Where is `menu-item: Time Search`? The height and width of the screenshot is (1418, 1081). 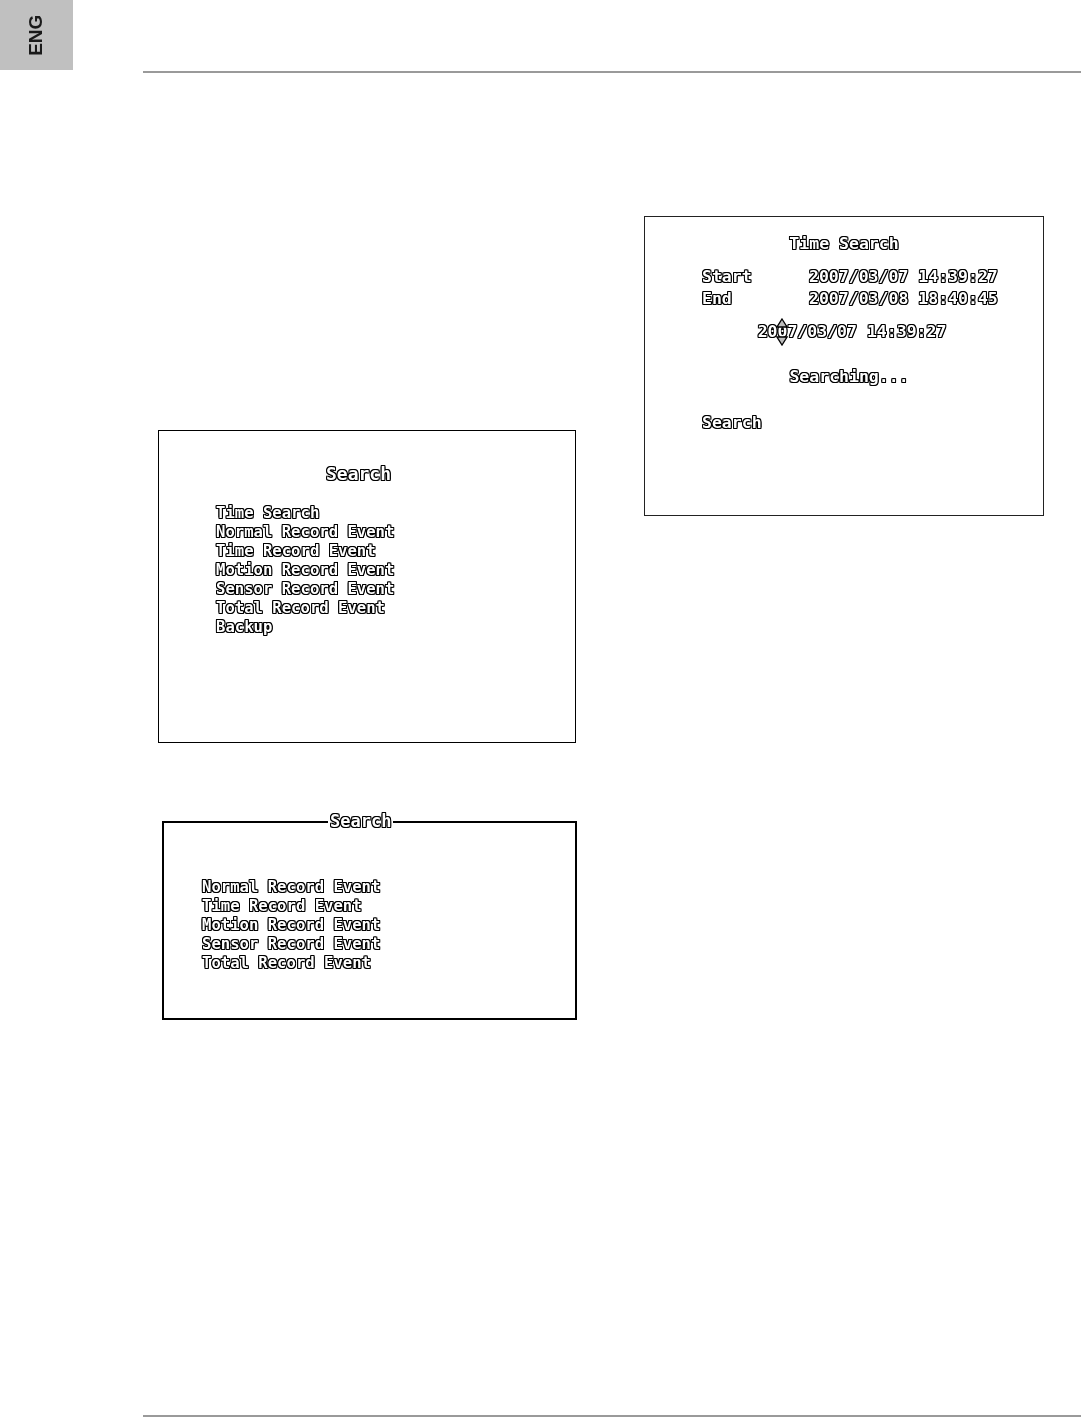
menu-item: Time Search is located at coordinates (268, 513).